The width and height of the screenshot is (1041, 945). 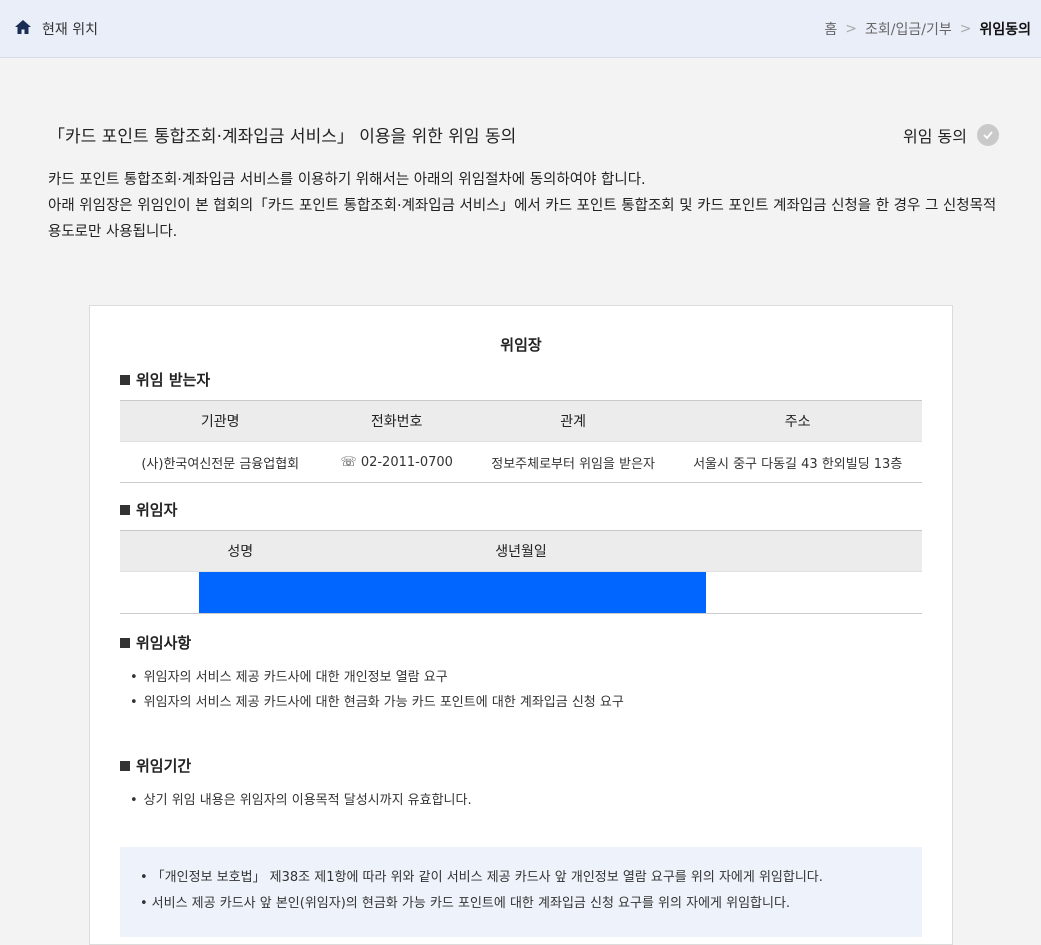 I want to click on page-title: 「카드 포인트 통합조회·계좌입금 서비스」 이용을 위한 위임 동의, so click(x=282, y=137).